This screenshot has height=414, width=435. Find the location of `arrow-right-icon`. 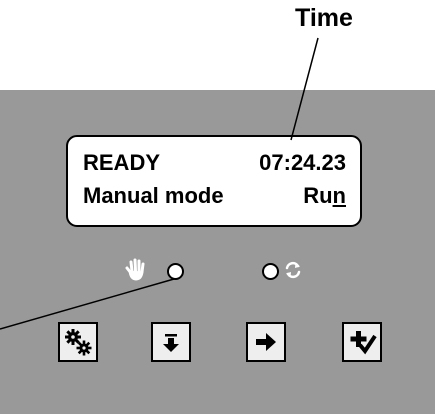

arrow-right-icon is located at coordinates (266, 342).